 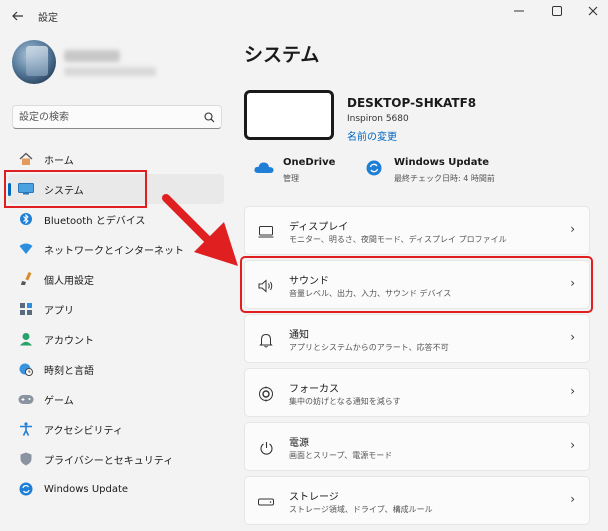 I want to click on onedrive-icon, so click(x=264, y=167).